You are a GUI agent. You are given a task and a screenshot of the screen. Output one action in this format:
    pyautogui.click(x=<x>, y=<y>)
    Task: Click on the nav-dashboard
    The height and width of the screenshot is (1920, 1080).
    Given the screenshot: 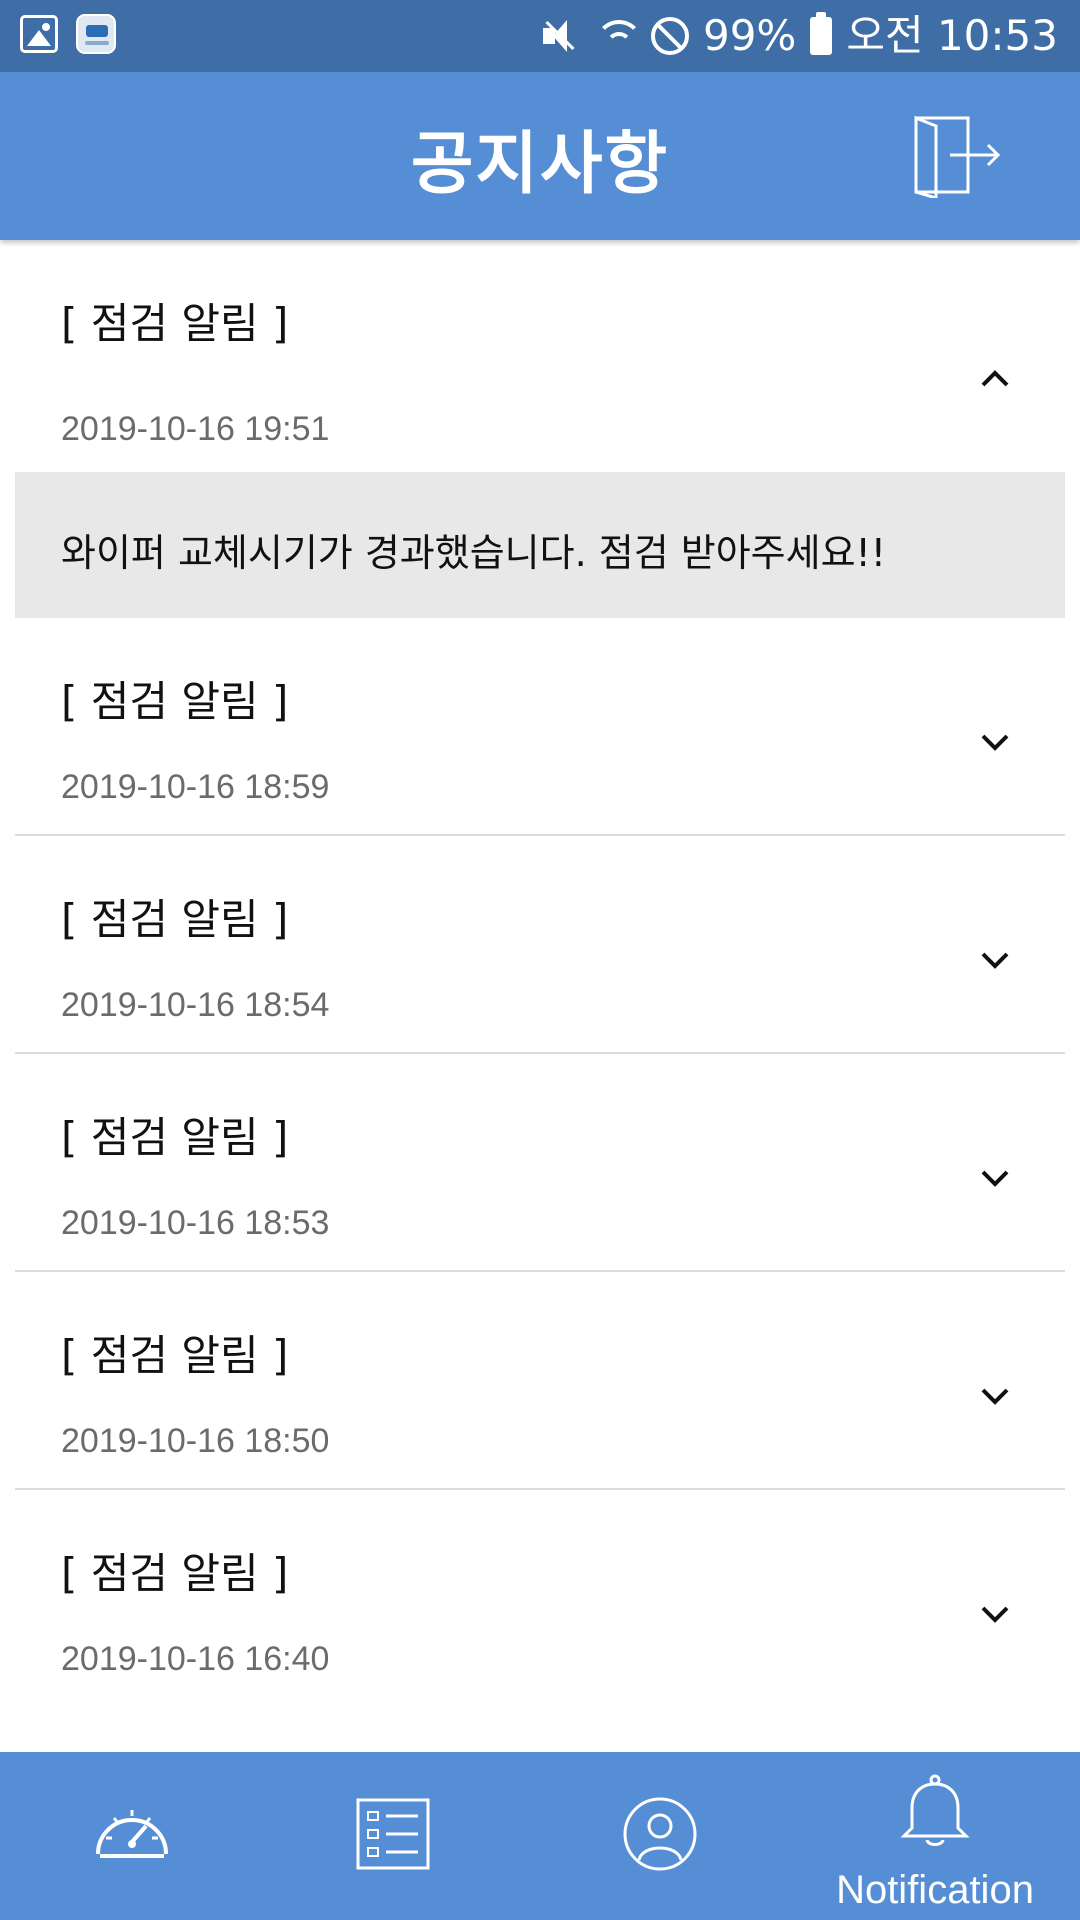 What is the action you would take?
    pyautogui.click(x=132, y=1836)
    